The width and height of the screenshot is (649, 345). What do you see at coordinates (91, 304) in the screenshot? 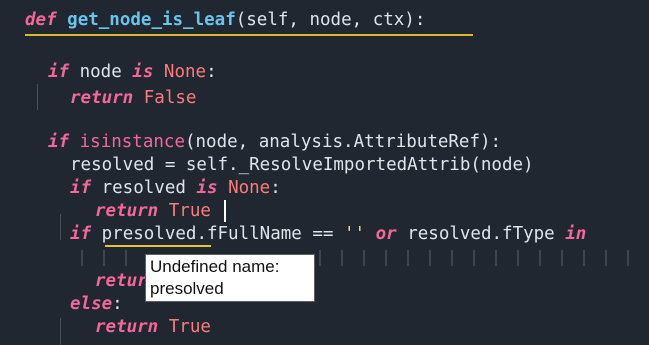
I see `keyword-else: else` at bounding box center [91, 304].